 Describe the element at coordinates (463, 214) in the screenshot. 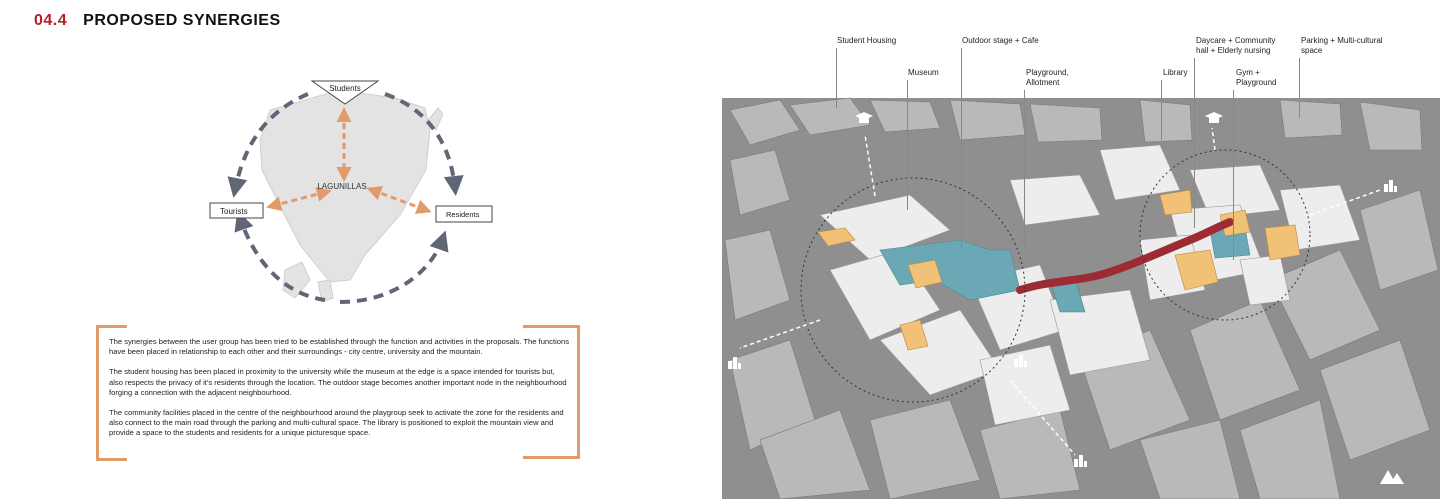

I see `residents-label: Residents` at that location.